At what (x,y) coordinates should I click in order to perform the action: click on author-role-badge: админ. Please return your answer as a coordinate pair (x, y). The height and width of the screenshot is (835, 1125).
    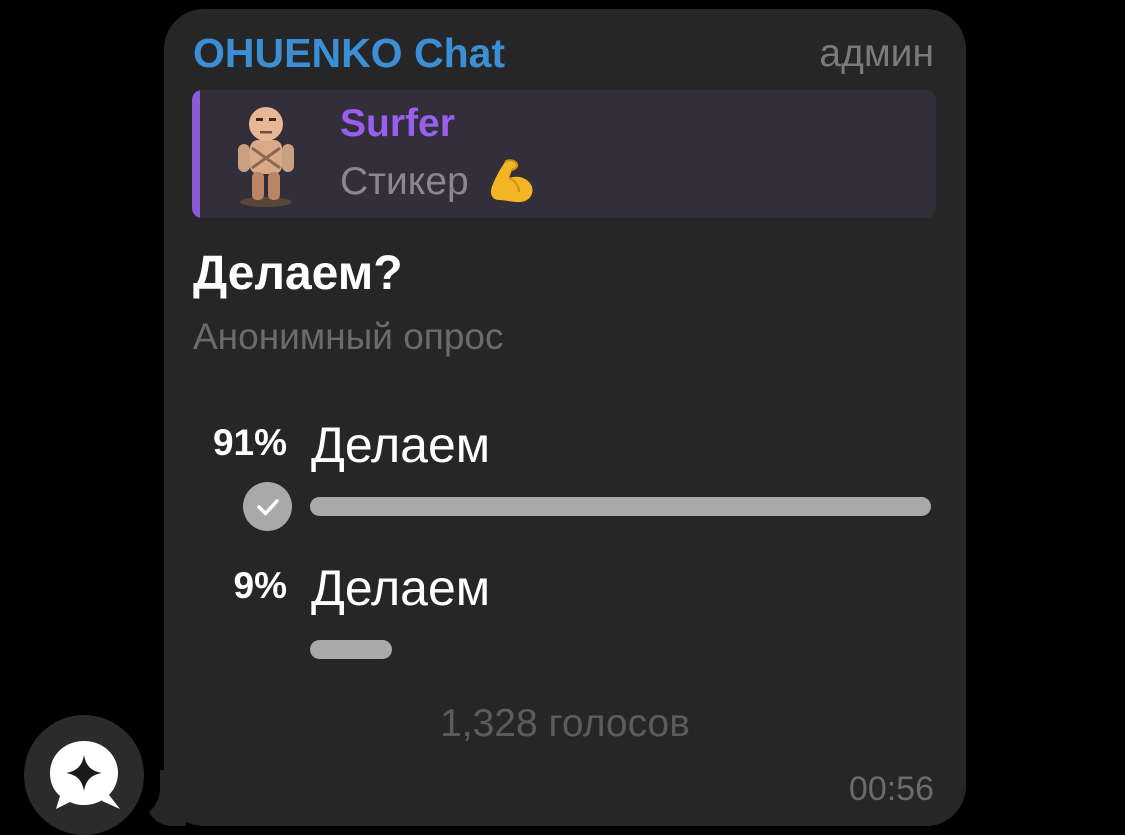
    Looking at the image, I should click on (876, 53).